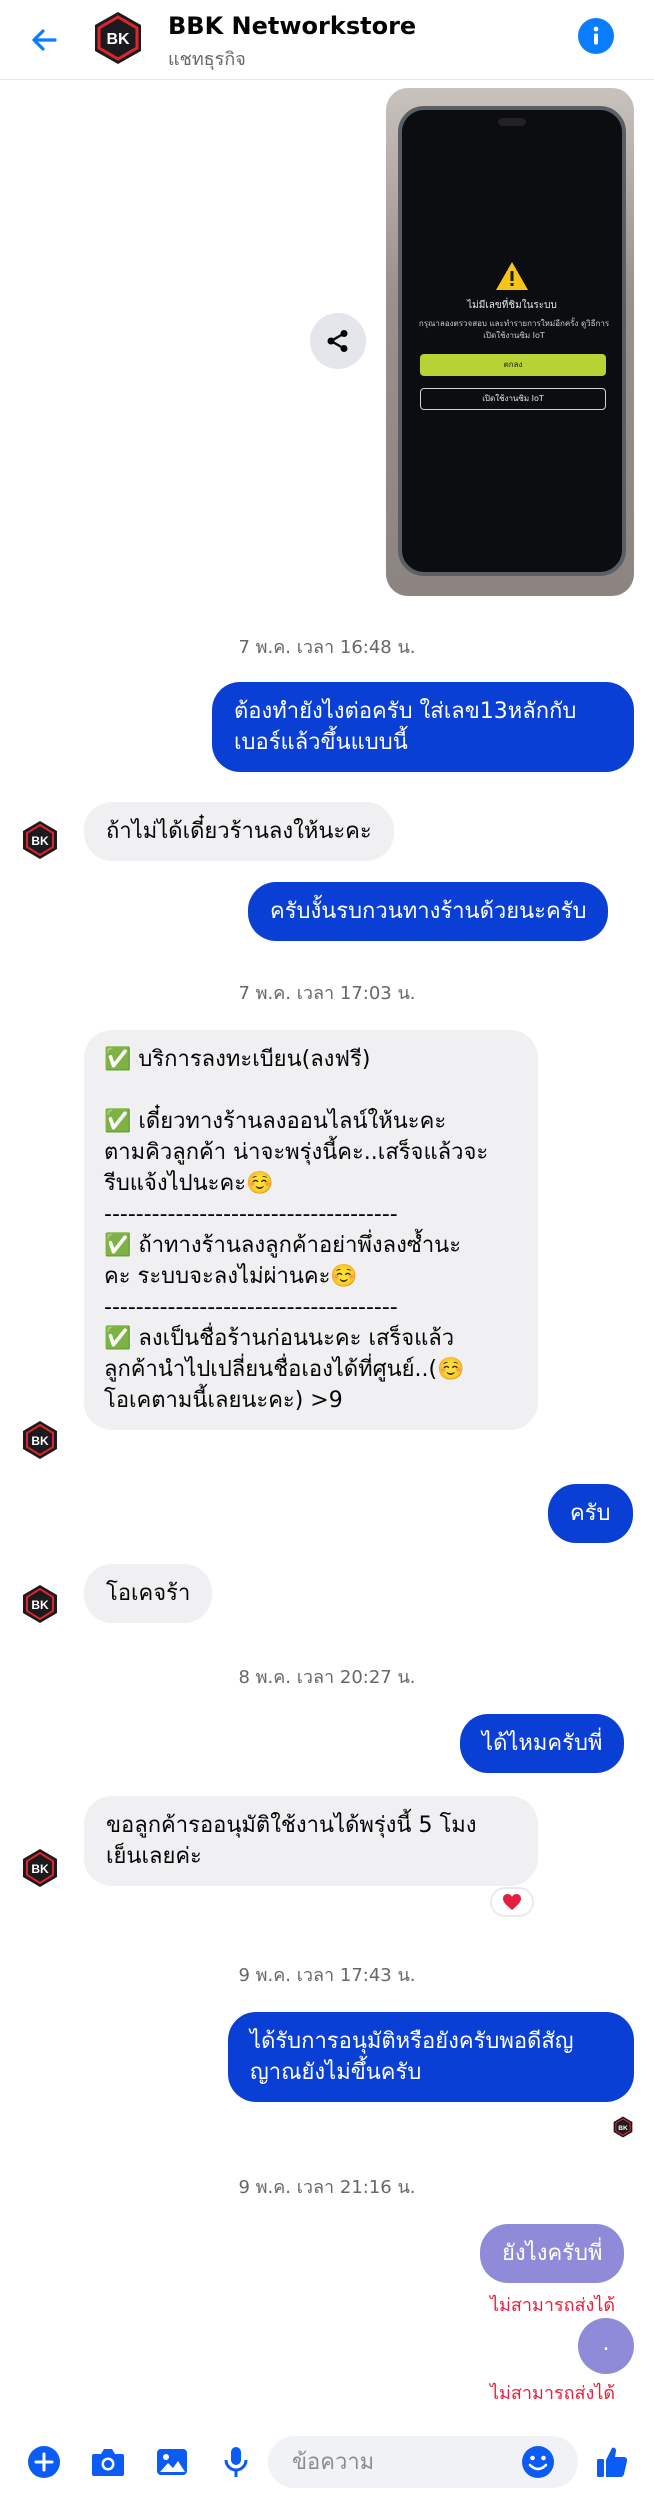 The image size is (654, 2502). I want to click on share-icon, so click(338, 341).